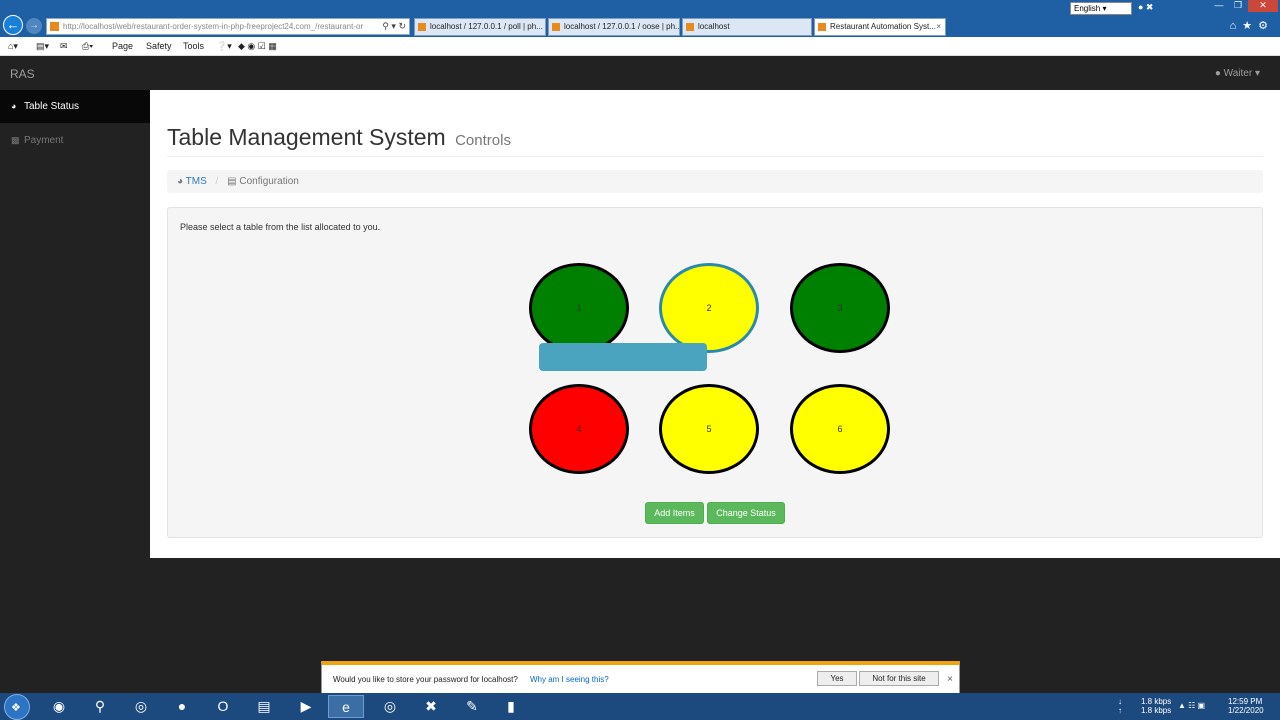 This screenshot has width=1280, height=720. I want to click on yes-button: Yes, so click(837, 678).